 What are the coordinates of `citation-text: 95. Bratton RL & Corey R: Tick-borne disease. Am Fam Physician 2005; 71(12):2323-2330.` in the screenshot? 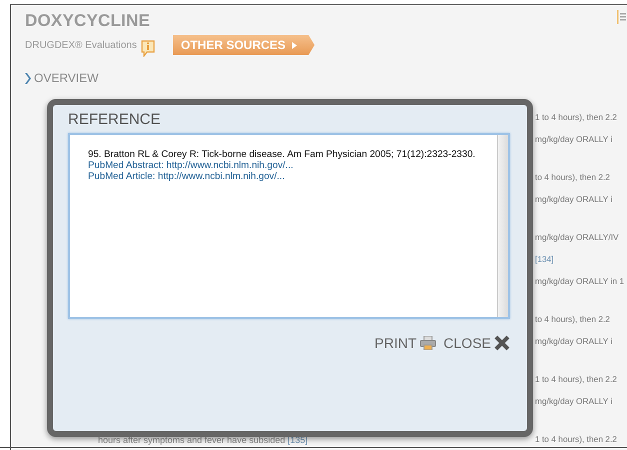 It's located at (282, 154).